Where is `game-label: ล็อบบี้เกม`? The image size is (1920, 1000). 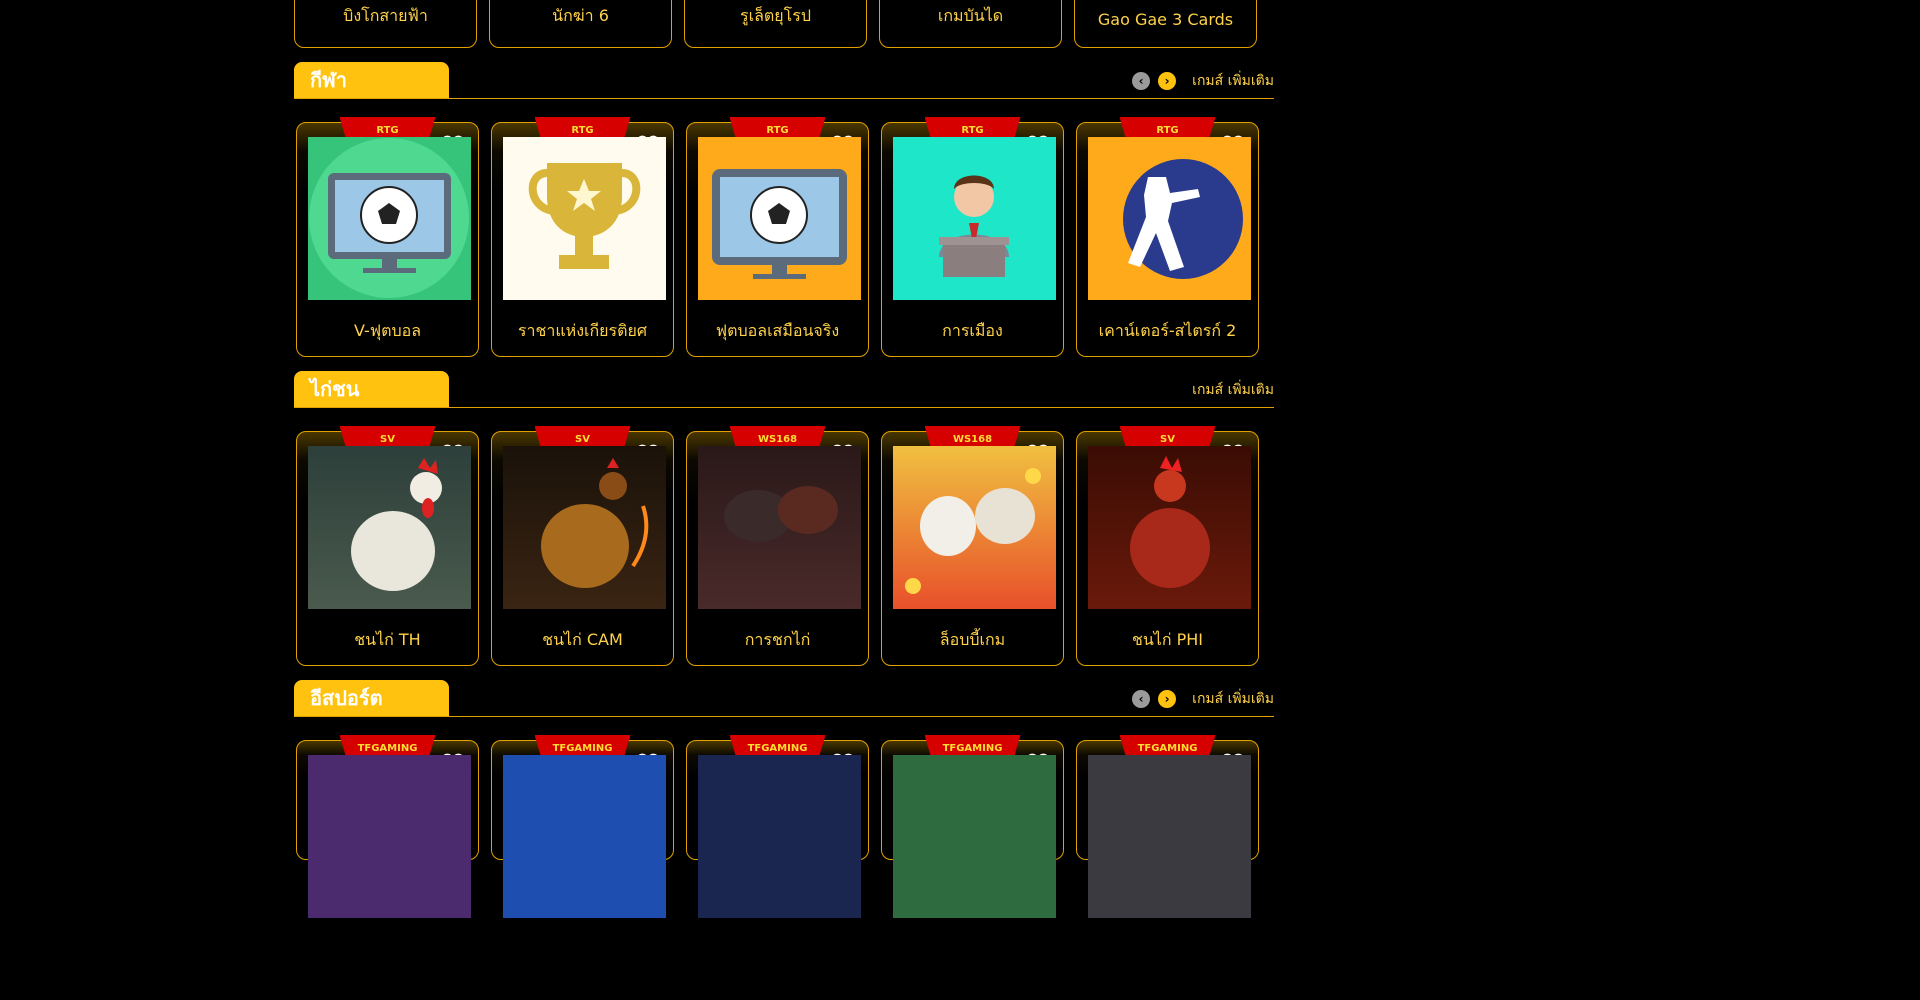
game-label: ล็อบบี้เกม is located at coordinates (972, 639).